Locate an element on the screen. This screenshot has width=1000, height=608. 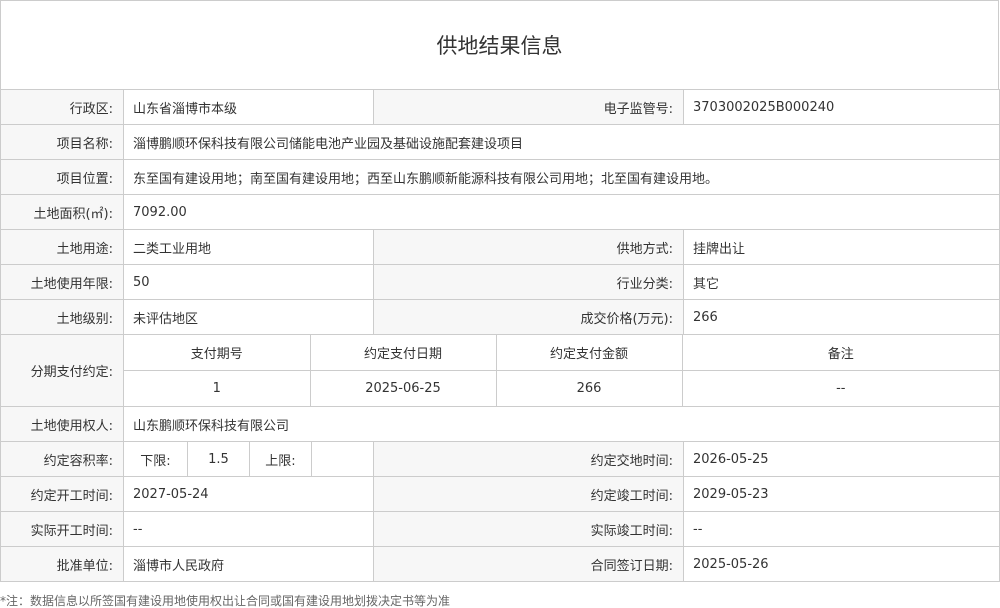
label-land-owner: 土地使用权人: is located at coordinates (62, 424).